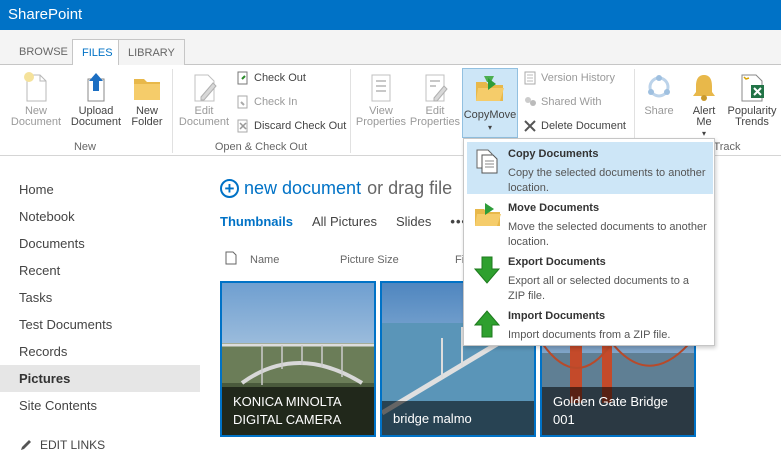 The width and height of the screenshot is (781, 469). I want to click on popularity-trends-button: Popularity Trends, so click(752, 99).